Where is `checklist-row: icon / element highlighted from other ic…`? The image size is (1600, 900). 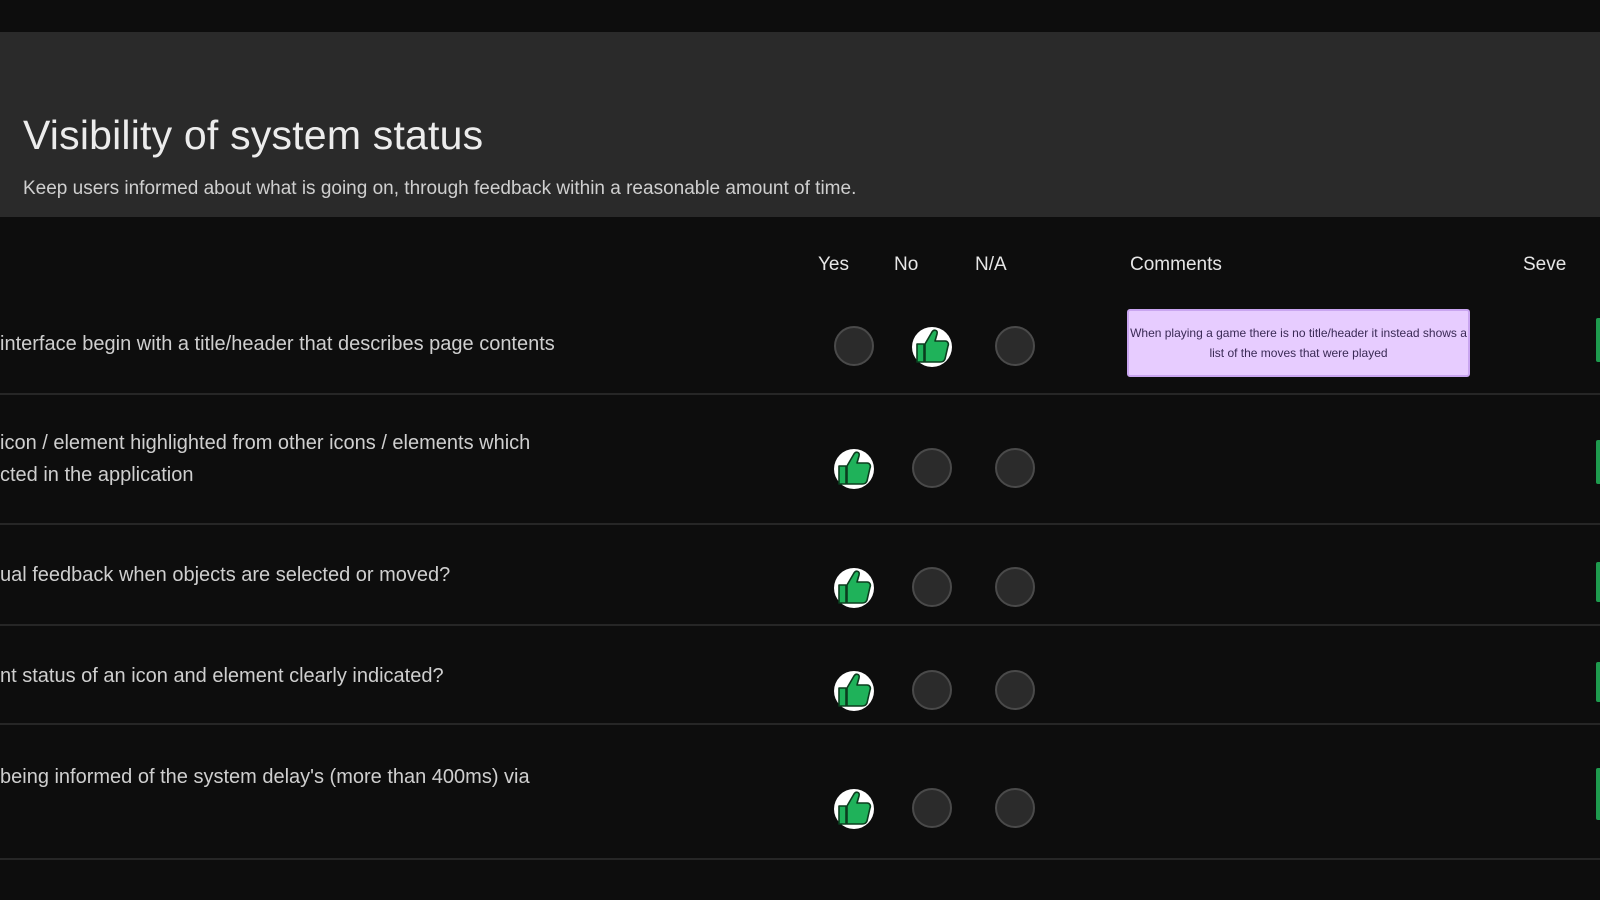 checklist-row: icon / element highlighted from other ic… is located at coordinates (800, 460).